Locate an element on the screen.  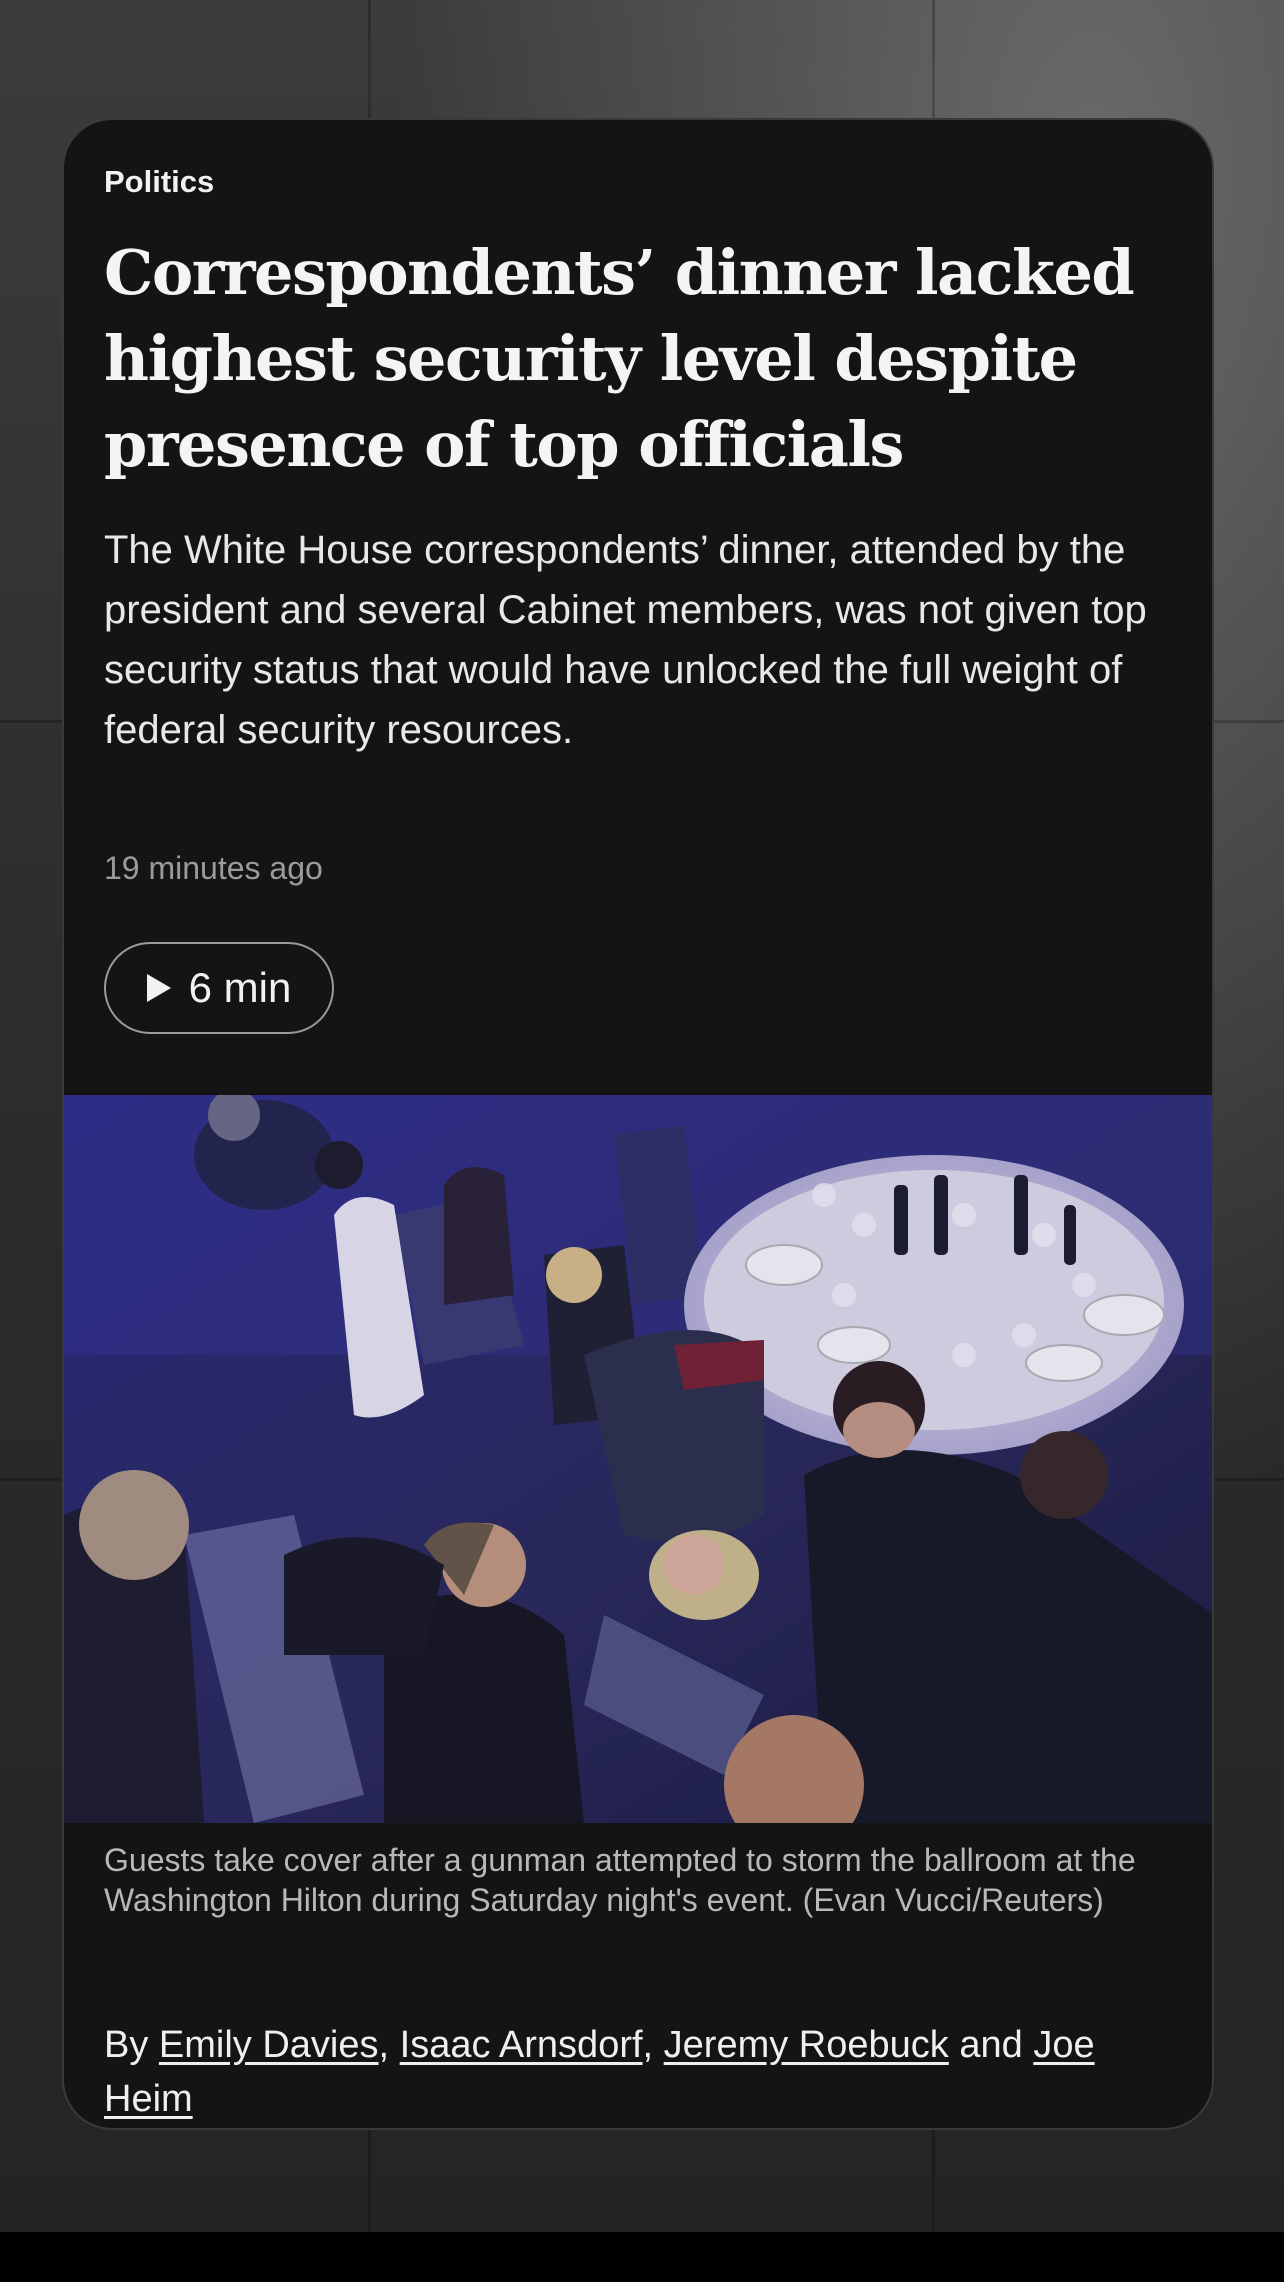
author-link: Emily Davies is located at coordinates (269, 2045).